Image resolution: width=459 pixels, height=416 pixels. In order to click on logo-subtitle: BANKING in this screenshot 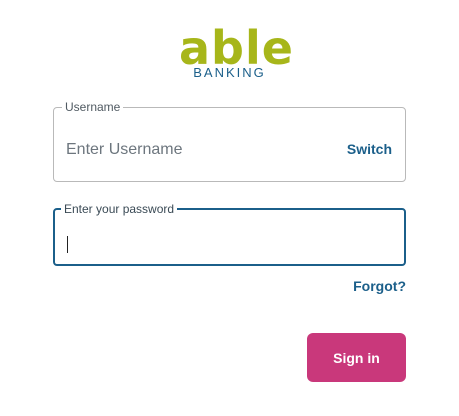, I will do `click(229, 72)`.